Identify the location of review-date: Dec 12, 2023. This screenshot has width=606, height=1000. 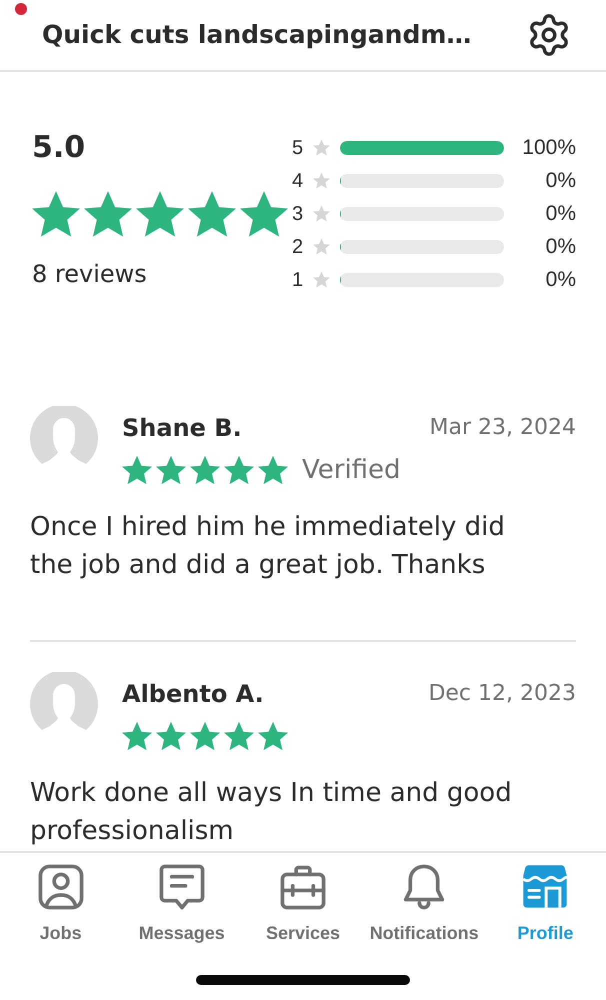
(502, 694).